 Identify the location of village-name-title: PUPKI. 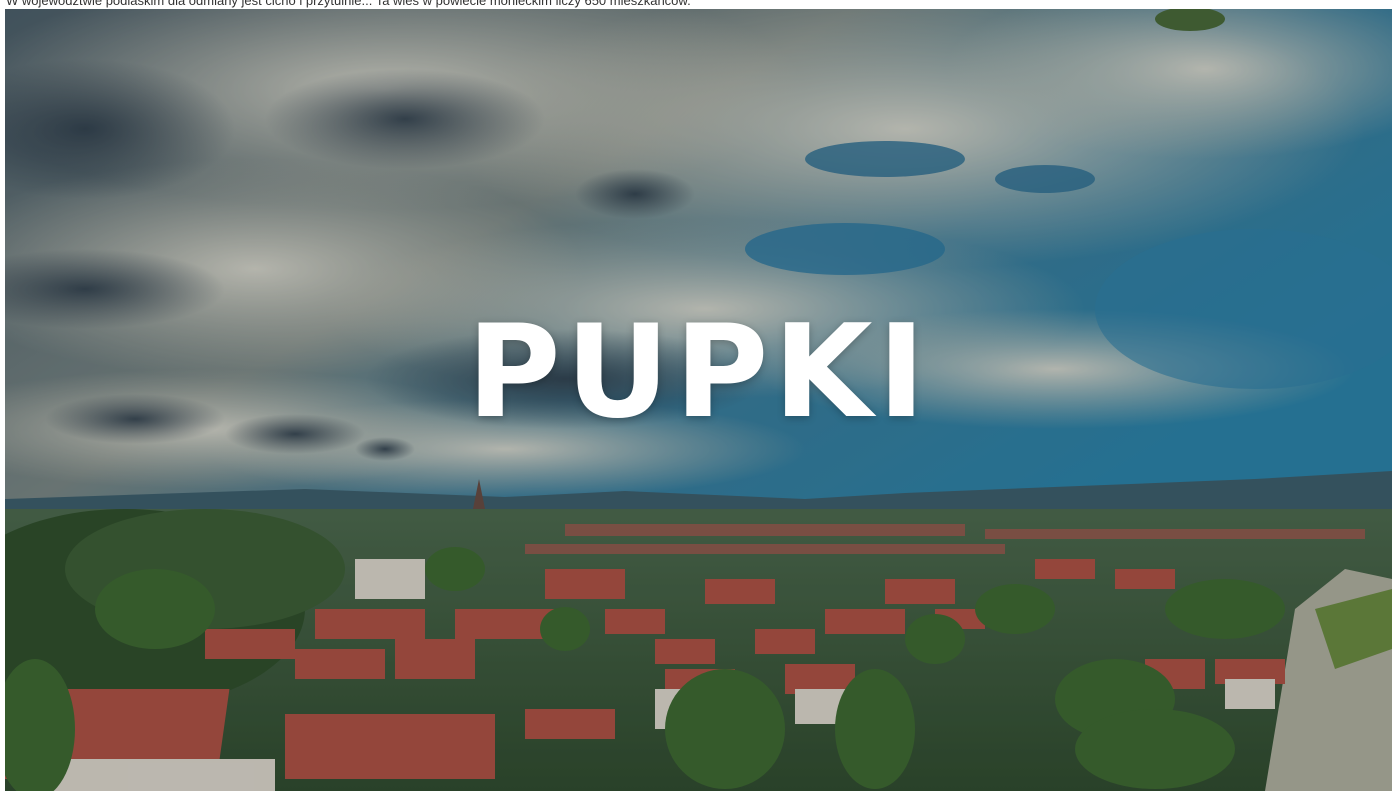
(698, 372).